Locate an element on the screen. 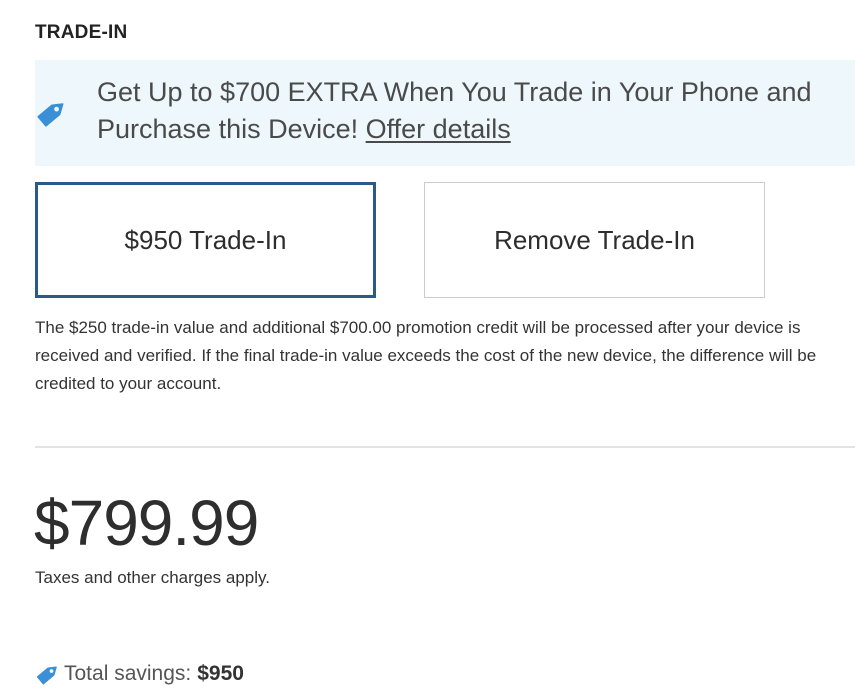 This screenshot has height=698, width=867. total-savings-label: Total savings: is located at coordinates (128, 673).